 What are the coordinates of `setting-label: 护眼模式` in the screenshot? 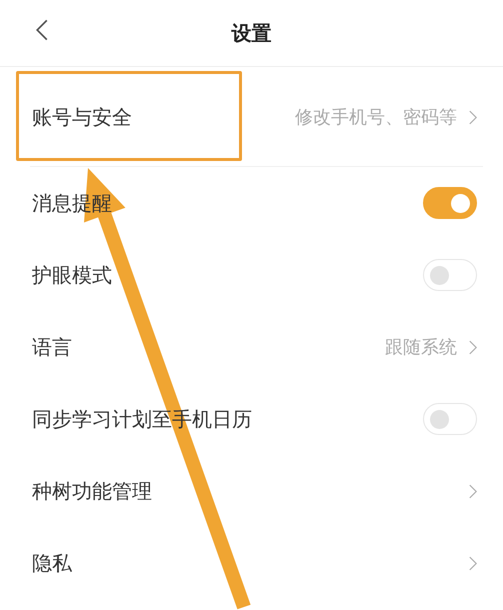 It's located at (72, 275).